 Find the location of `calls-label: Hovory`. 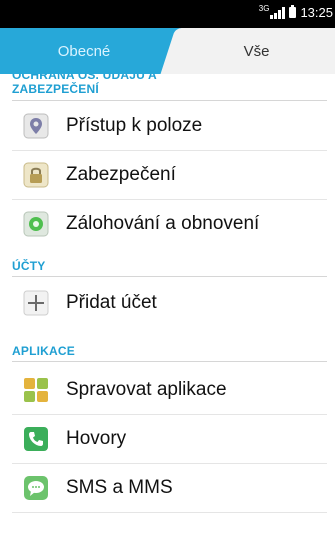

calls-label: Hovory is located at coordinates (96, 438).